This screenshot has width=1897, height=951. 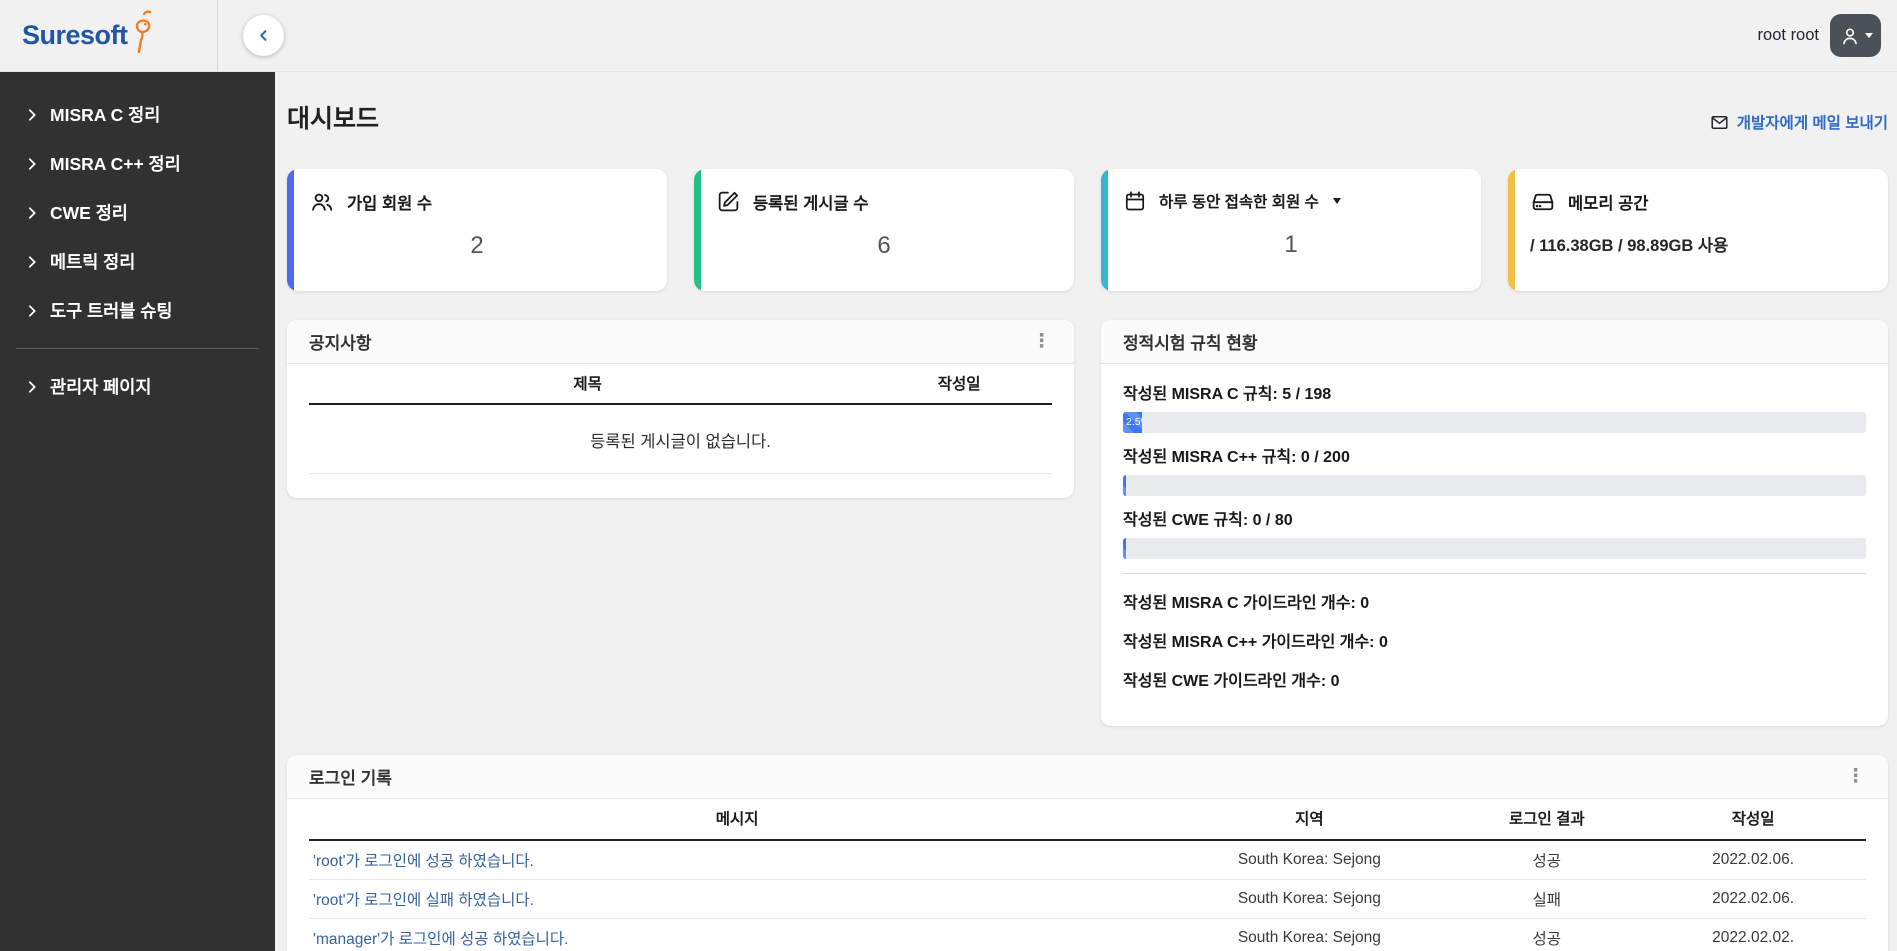 I want to click on cwe-progress-bar, so click(x=1494, y=548).